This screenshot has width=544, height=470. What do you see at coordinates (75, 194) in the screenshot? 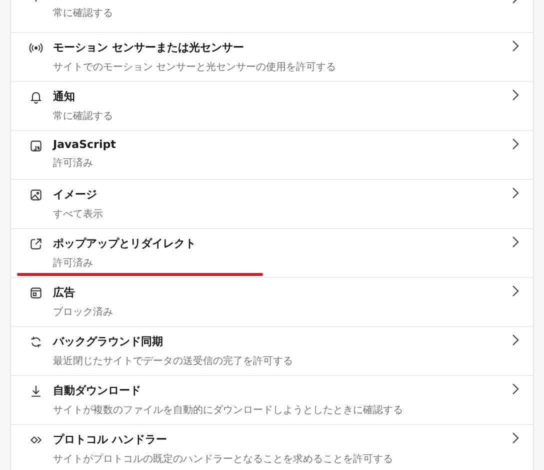
I see `setting-title: イメージ` at bounding box center [75, 194].